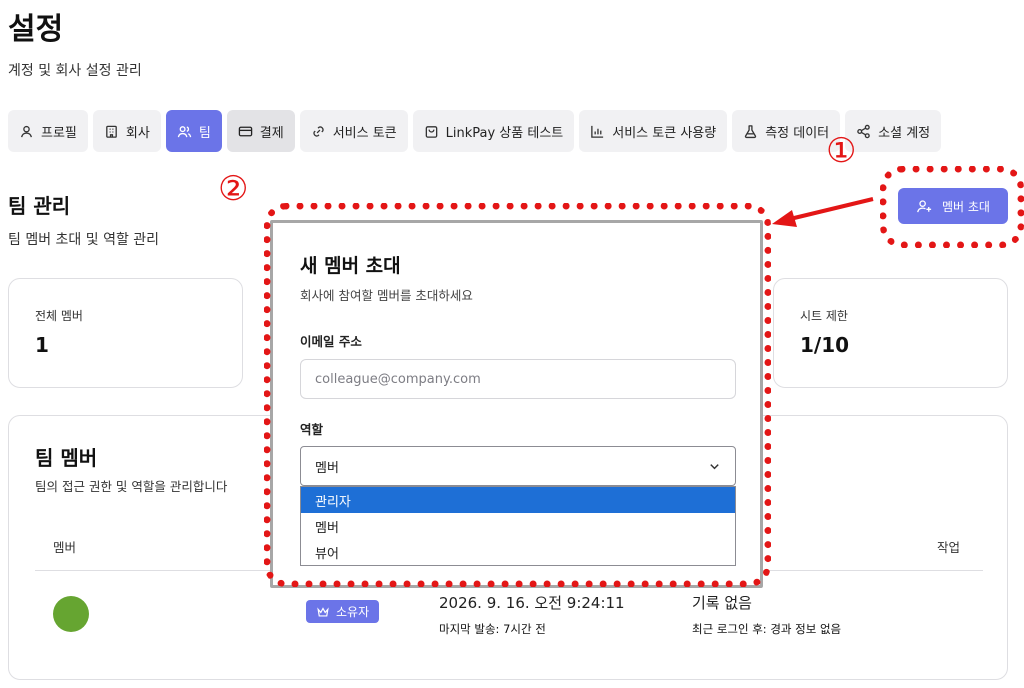 The width and height of the screenshot is (1024, 688). I want to click on tab-linkpay-test: LinkPay 상품 테스트, so click(493, 131).